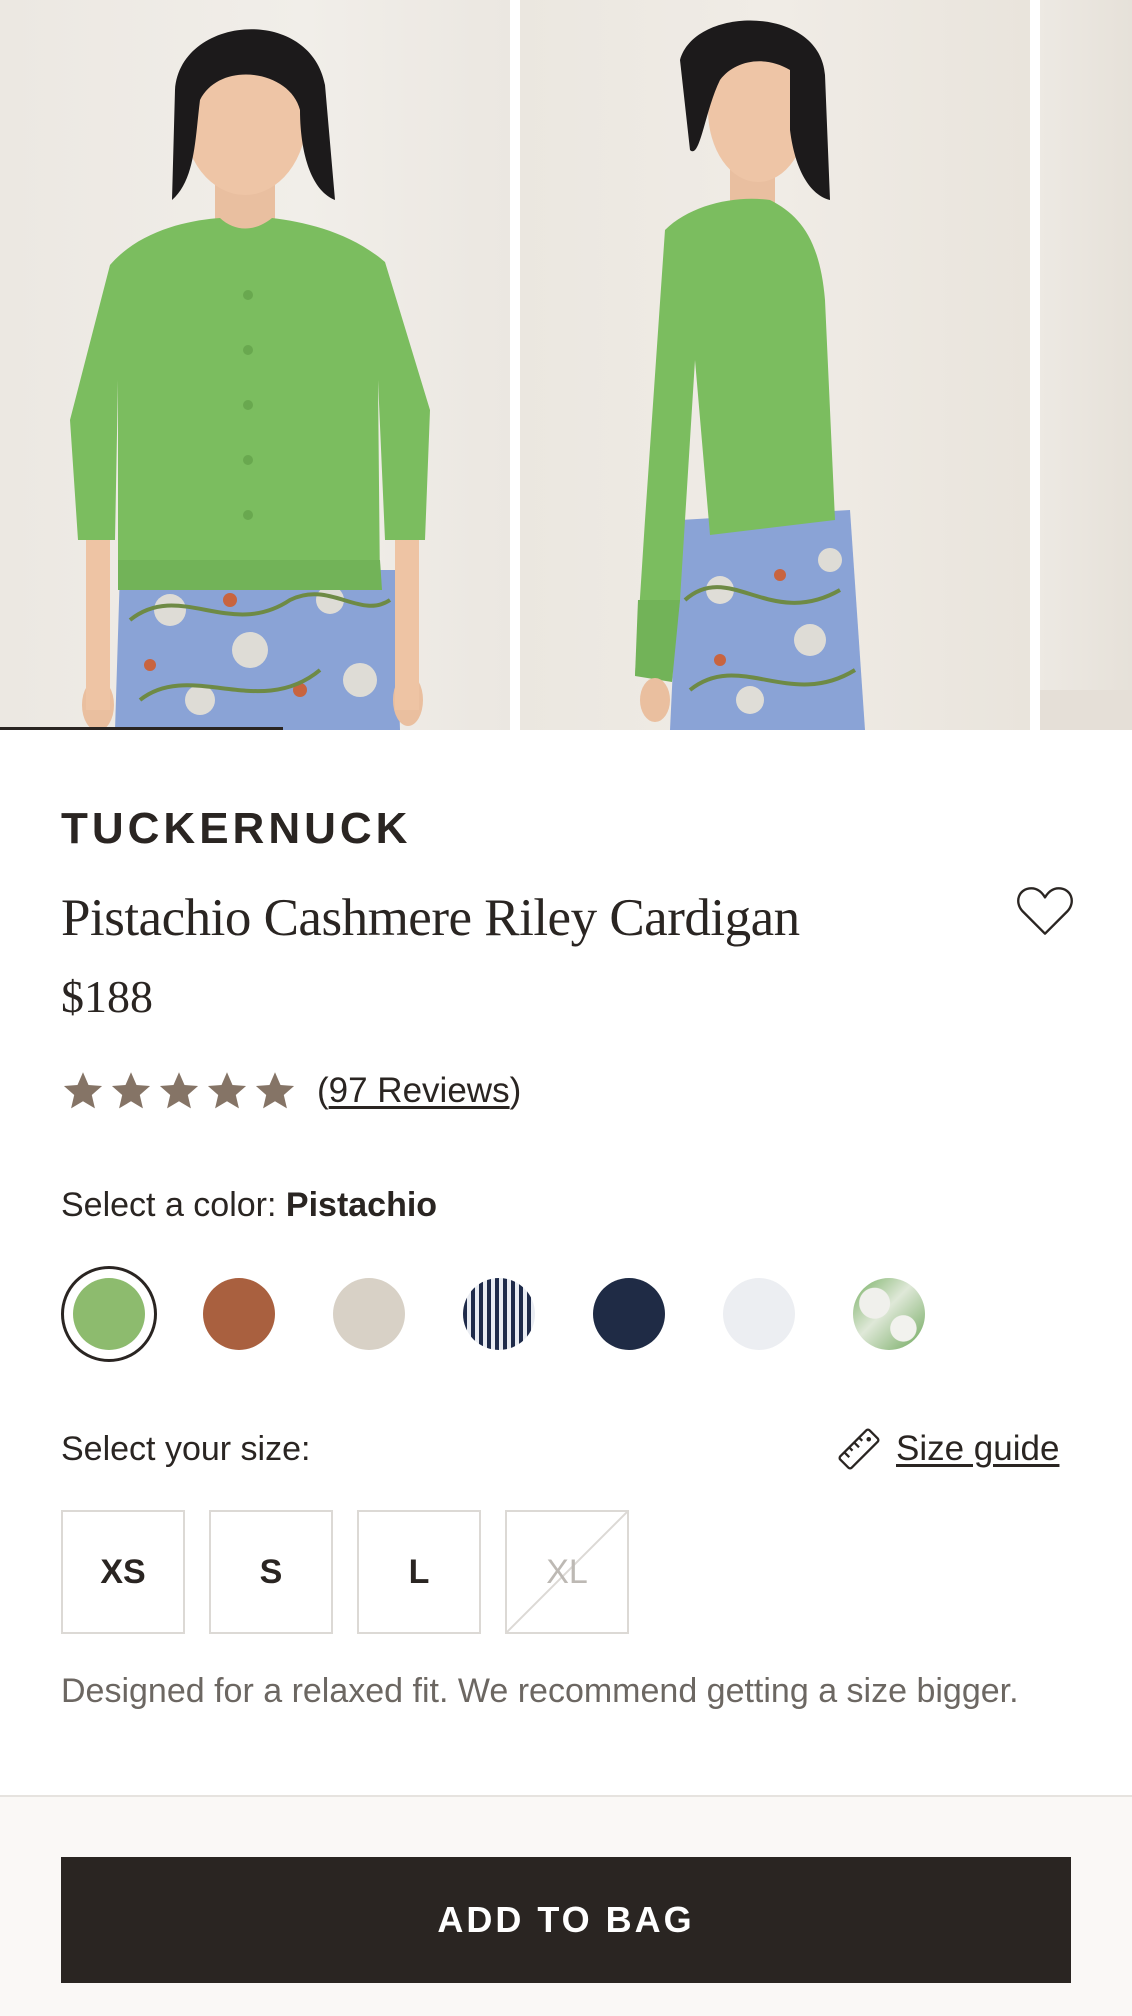 The width and height of the screenshot is (1132, 2016). What do you see at coordinates (361, 1205) in the screenshot?
I see `selected-color-name: Pistachio` at bounding box center [361, 1205].